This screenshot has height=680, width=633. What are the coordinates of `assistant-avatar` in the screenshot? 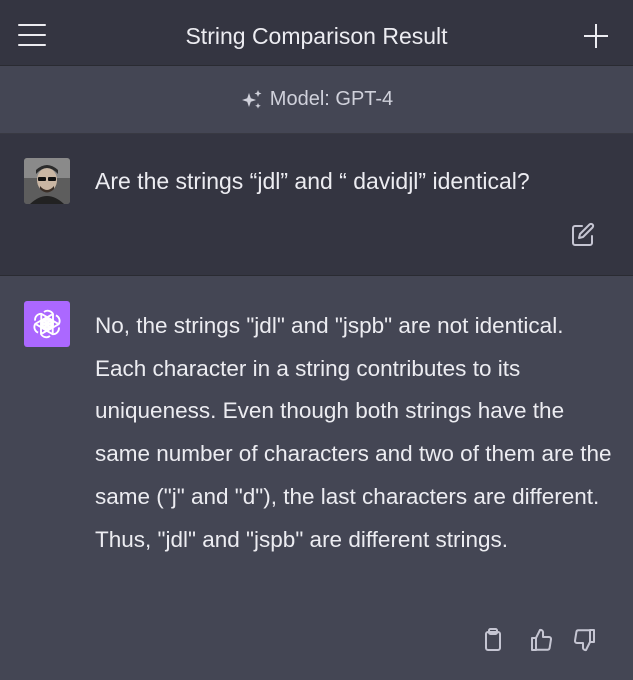 It's located at (47, 324).